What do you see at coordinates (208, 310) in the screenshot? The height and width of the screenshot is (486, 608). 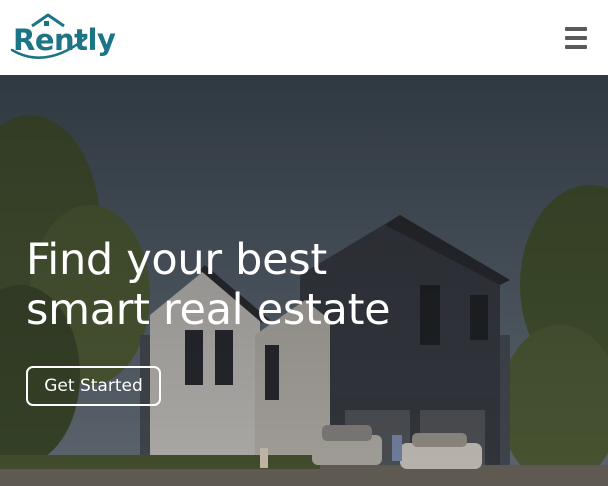 I see `hero-headline-line2: smart real estate` at bounding box center [208, 310].